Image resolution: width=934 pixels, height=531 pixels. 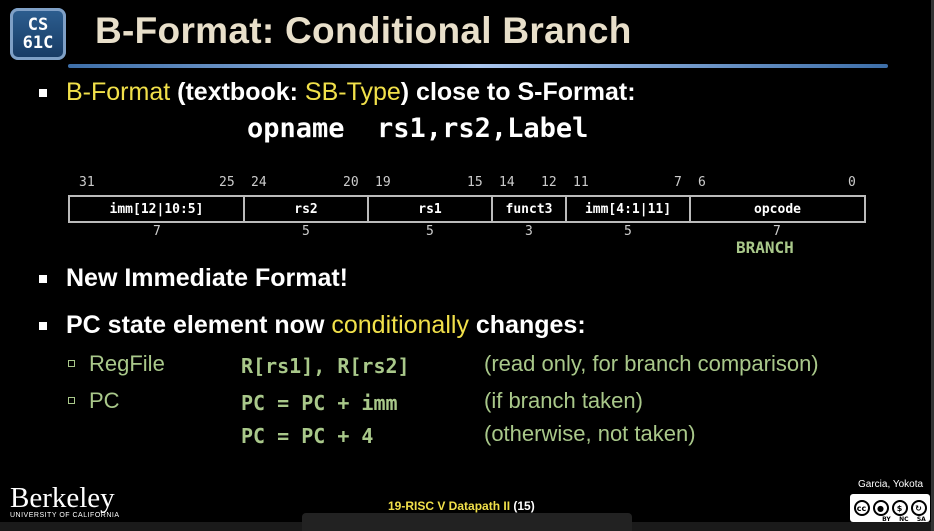 I want to click on cs61c-logo: CS 61C, so click(x=38, y=34).